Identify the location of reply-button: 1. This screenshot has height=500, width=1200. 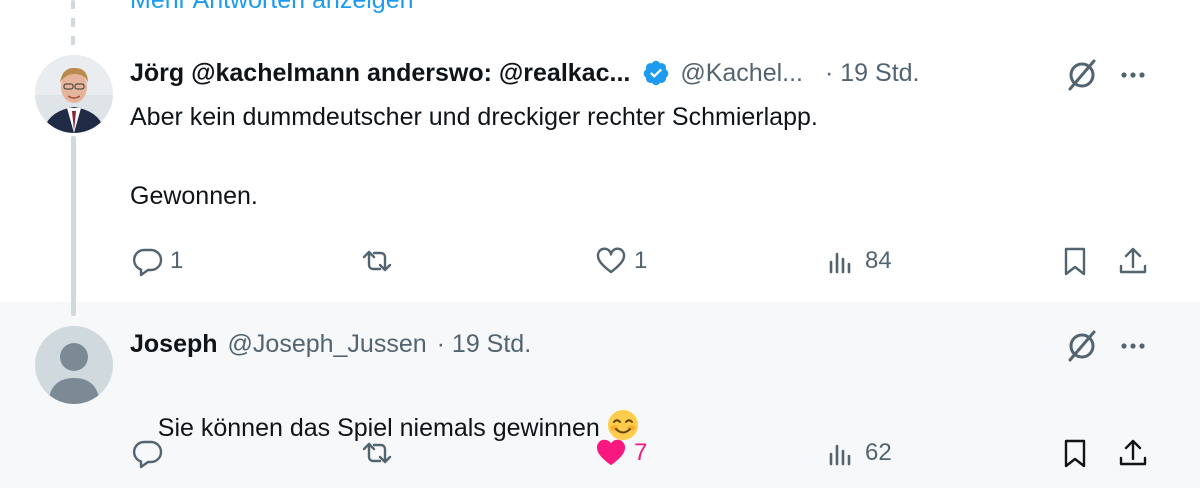
(156, 261).